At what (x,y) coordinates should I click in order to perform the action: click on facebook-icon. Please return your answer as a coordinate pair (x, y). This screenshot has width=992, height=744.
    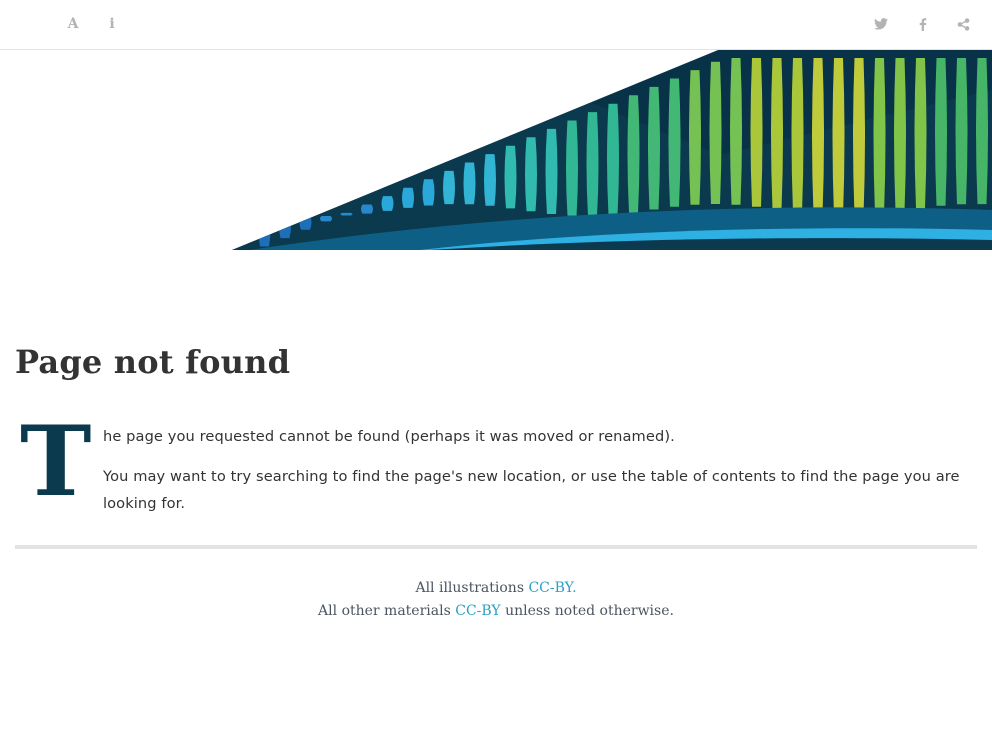
    Looking at the image, I should click on (923, 24).